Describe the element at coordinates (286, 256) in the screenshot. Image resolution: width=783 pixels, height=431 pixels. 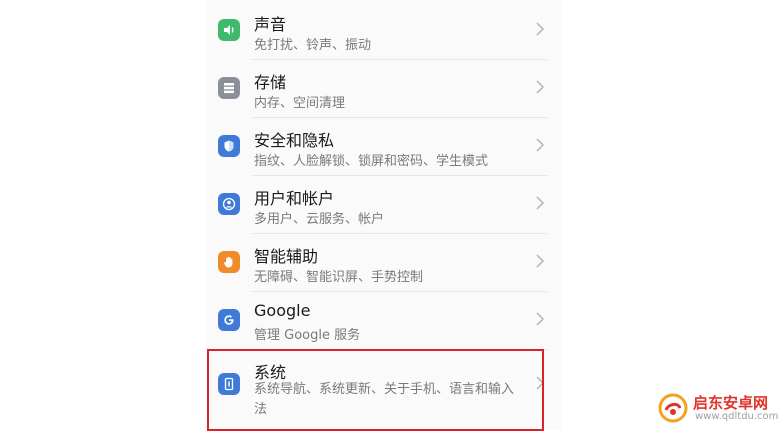
I see `settings-item-title: 智能辅助` at that location.